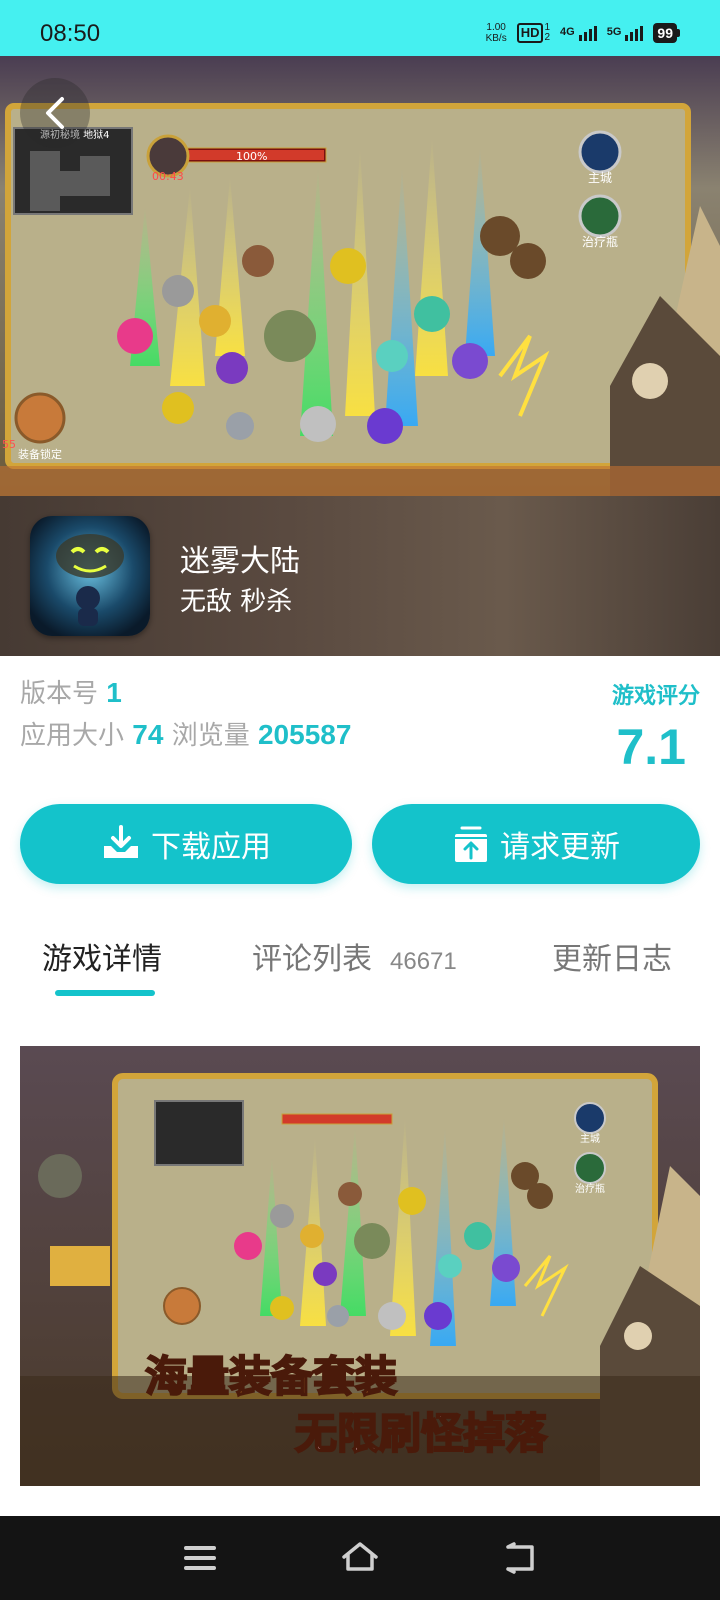 The height and width of the screenshot is (1600, 720). Describe the element at coordinates (612, 956) in the screenshot. I see `tab-changelog: 更新日志` at that location.